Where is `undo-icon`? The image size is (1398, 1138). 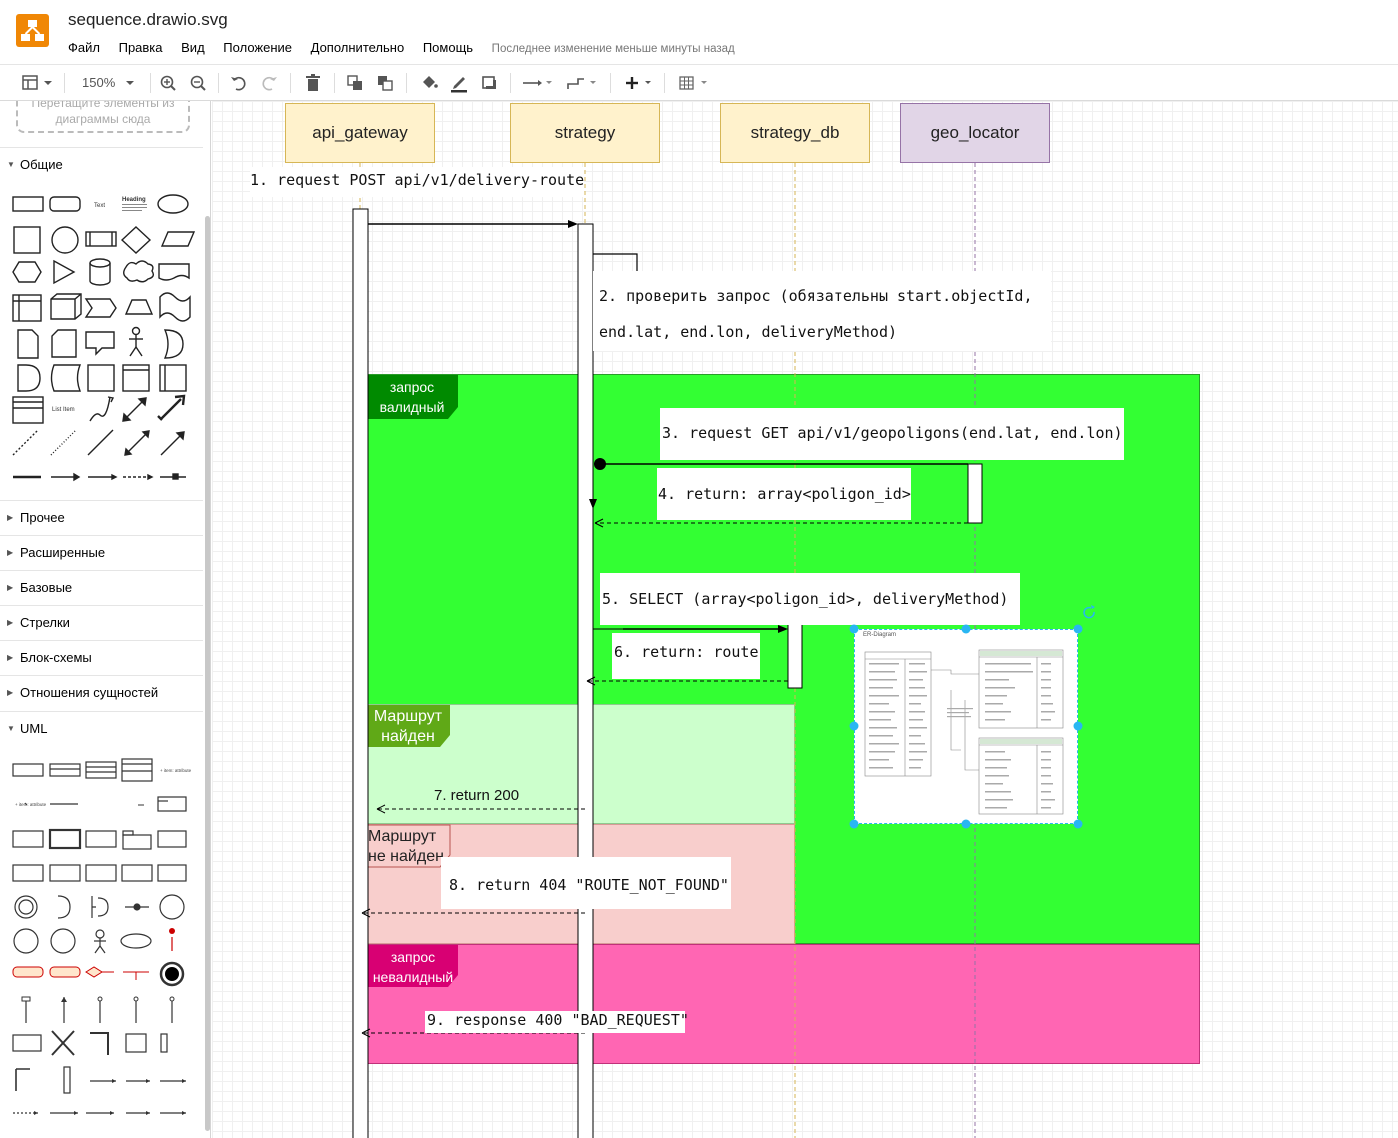
undo-icon is located at coordinates (238, 83).